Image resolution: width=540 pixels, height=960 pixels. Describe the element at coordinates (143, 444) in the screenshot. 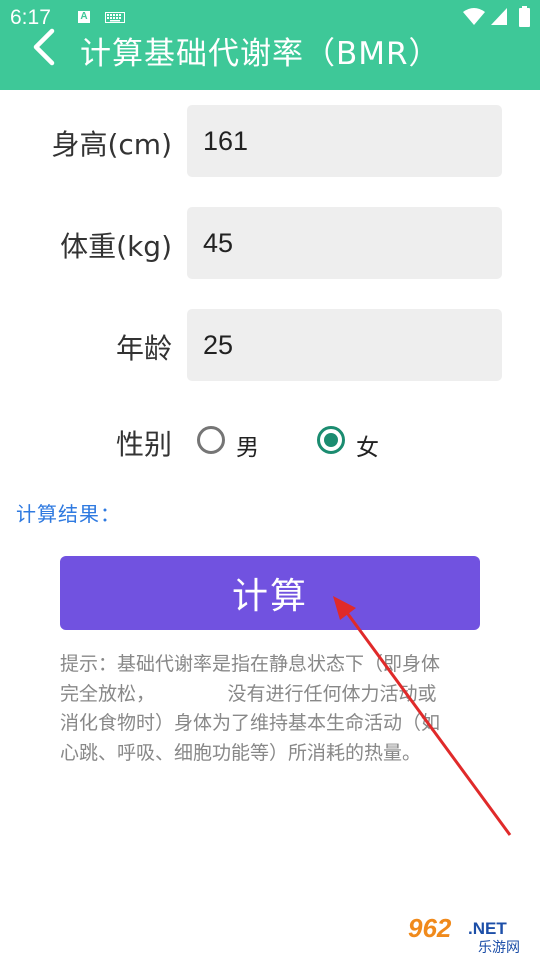

I see `gender-label: 性别` at that location.